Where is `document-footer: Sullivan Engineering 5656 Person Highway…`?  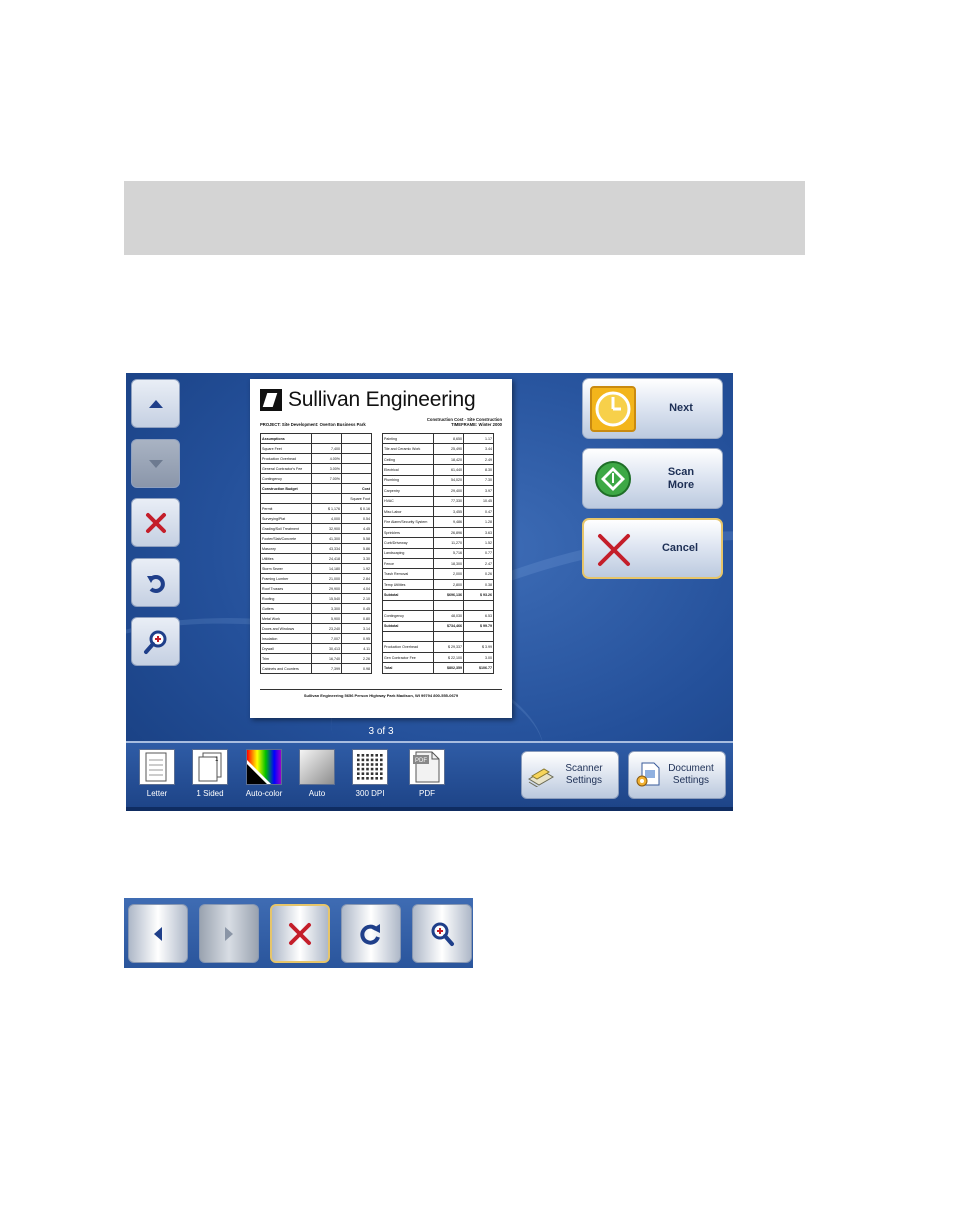 document-footer: Sullivan Engineering 5656 Person Highway… is located at coordinates (381, 693).